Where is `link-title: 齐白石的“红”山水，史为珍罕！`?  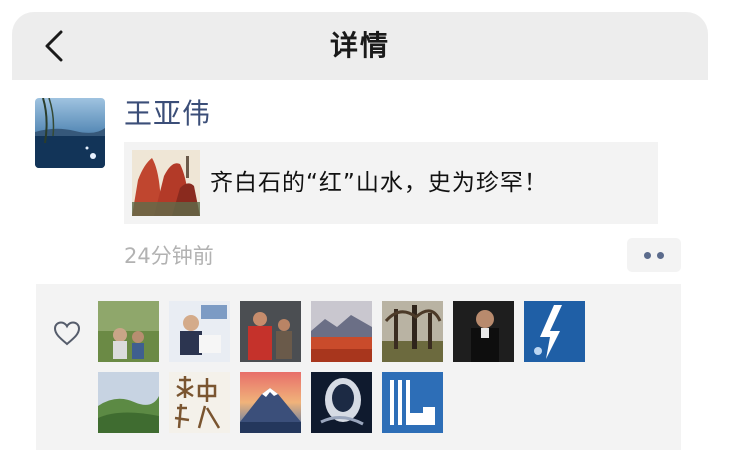 link-title: 齐白石的“红”山水，史为珍罕！ is located at coordinates (379, 183).